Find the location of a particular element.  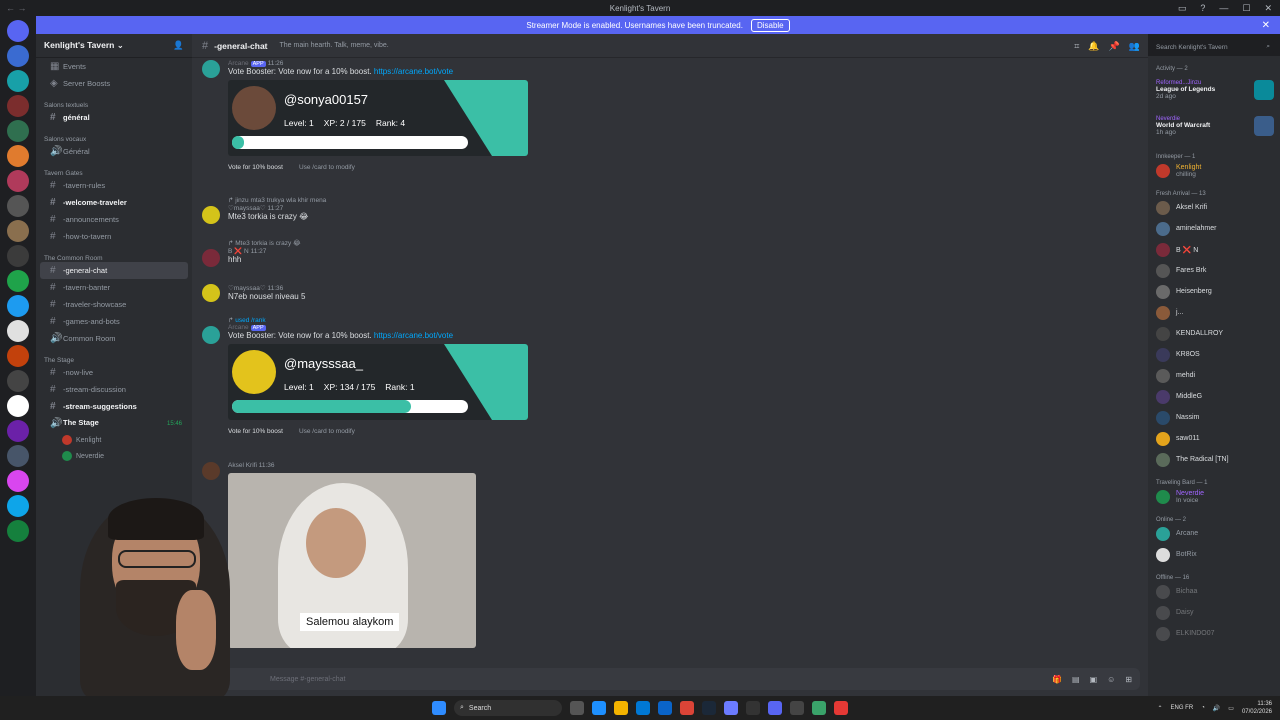

server-header: Kenlight's Tavern ⌄ 👤 is located at coordinates (114, 46).